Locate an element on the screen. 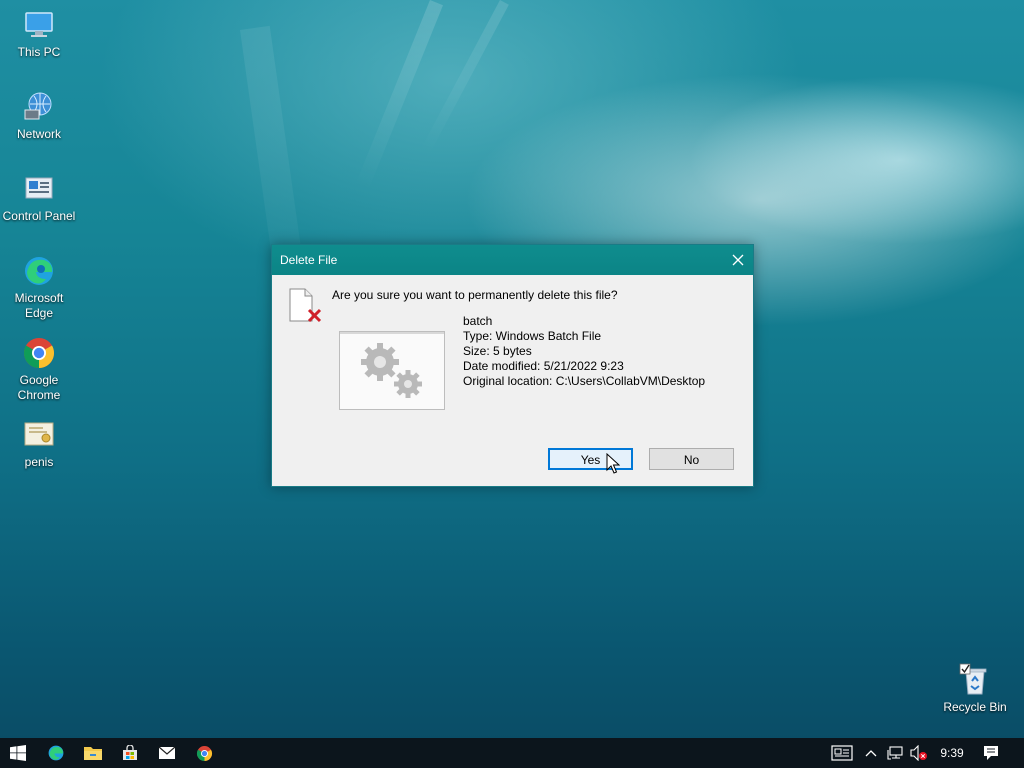 Image resolution: width=1024 pixels, height=768 pixels. desktop-icon-control-panel: Control Panel is located at coordinates (39, 198).